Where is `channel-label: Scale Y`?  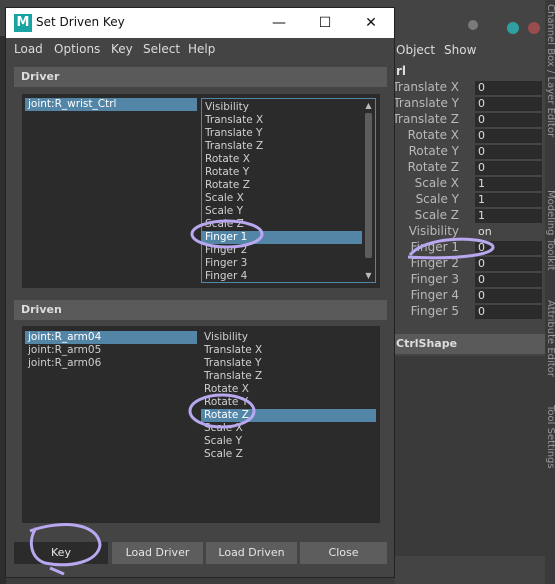
channel-label: Scale Y is located at coordinates (437, 199).